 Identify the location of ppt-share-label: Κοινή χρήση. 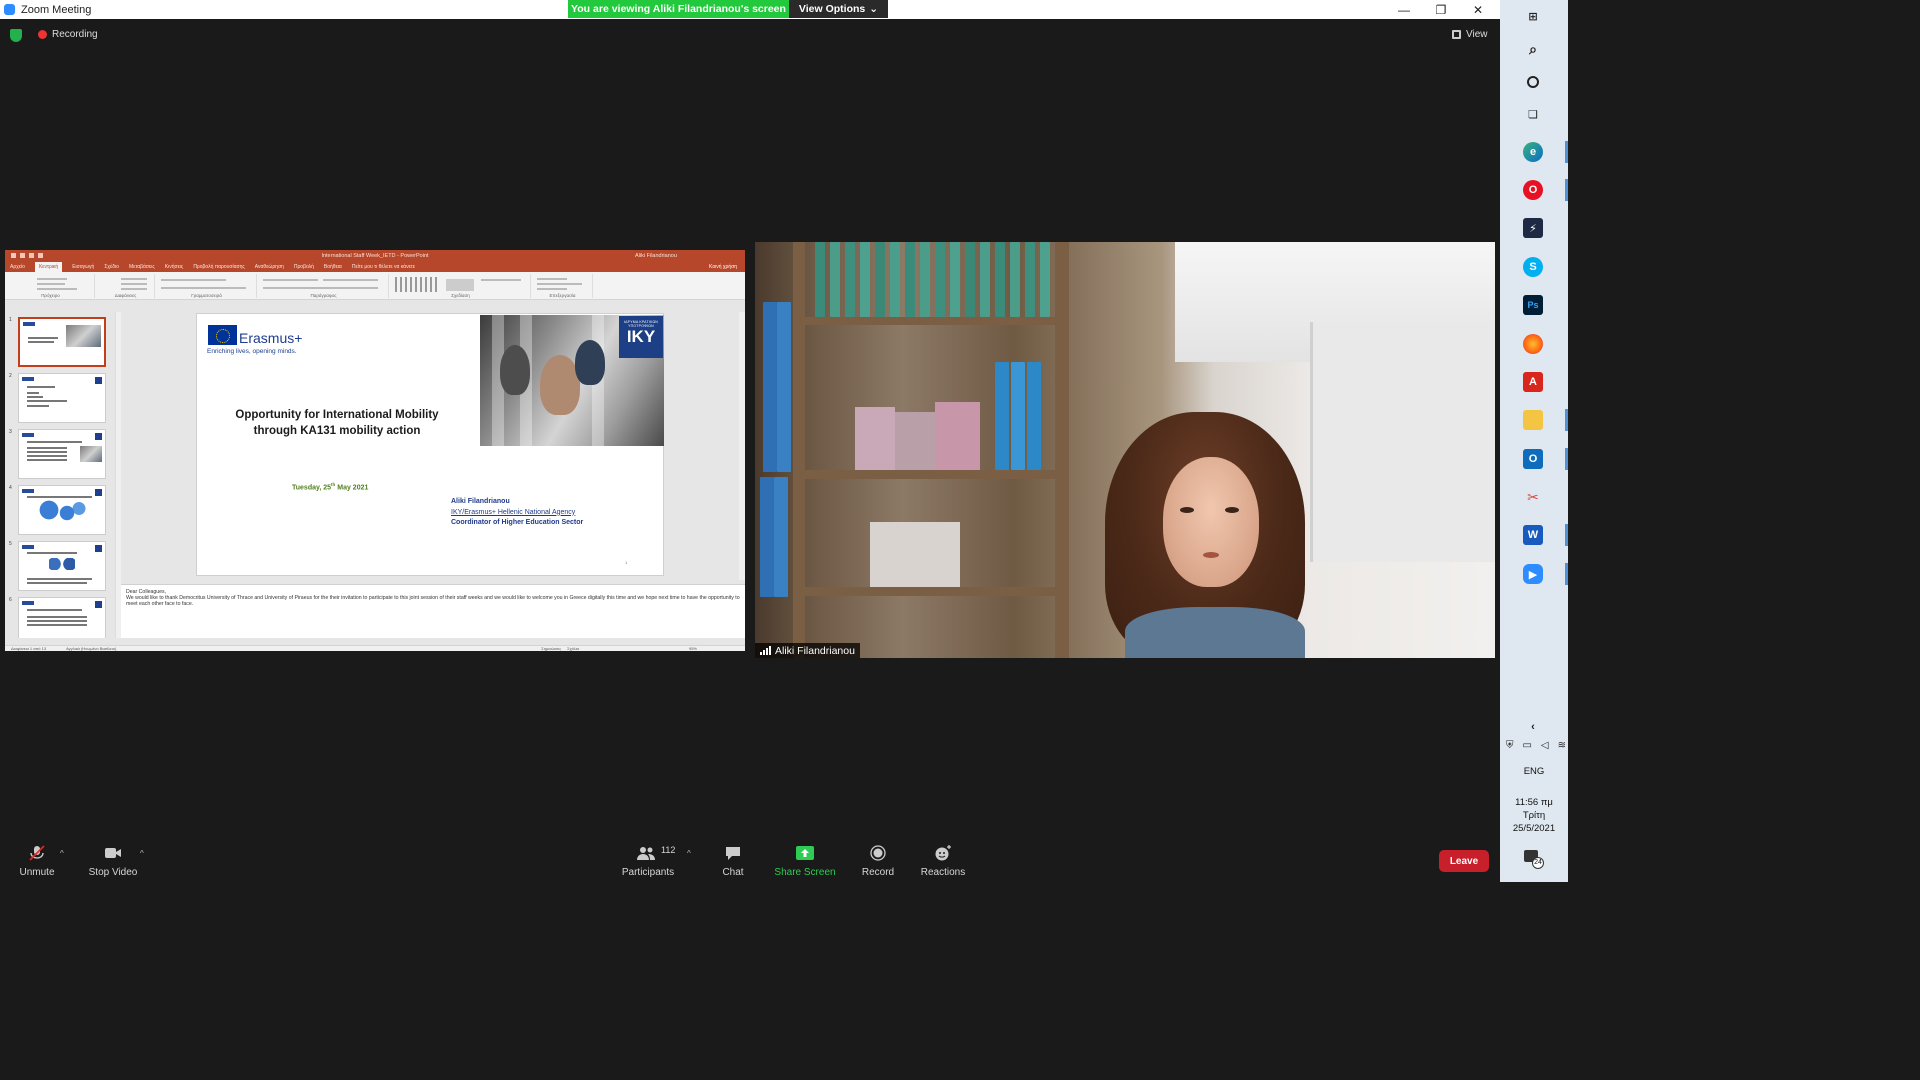
(723, 266).